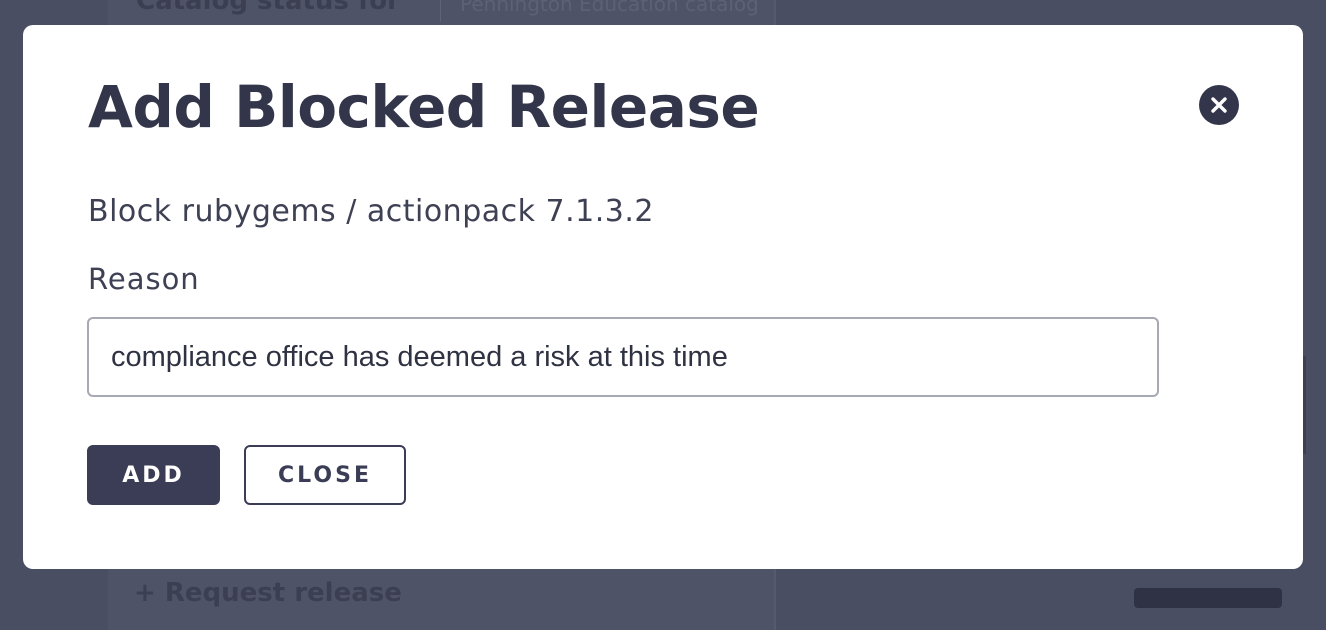 The image size is (1326, 630). What do you see at coordinates (268, 8) in the screenshot?
I see `background-heading: Catalog status for` at bounding box center [268, 8].